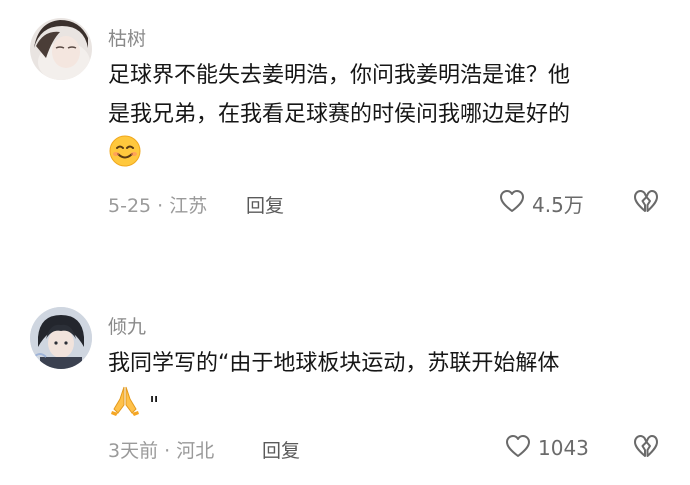 Image resolution: width=690 pixels, height=485 pixels. Describe the element at coordinates (388, 406) in the screenshot. I see `comment-emoji-line: "` at that location.